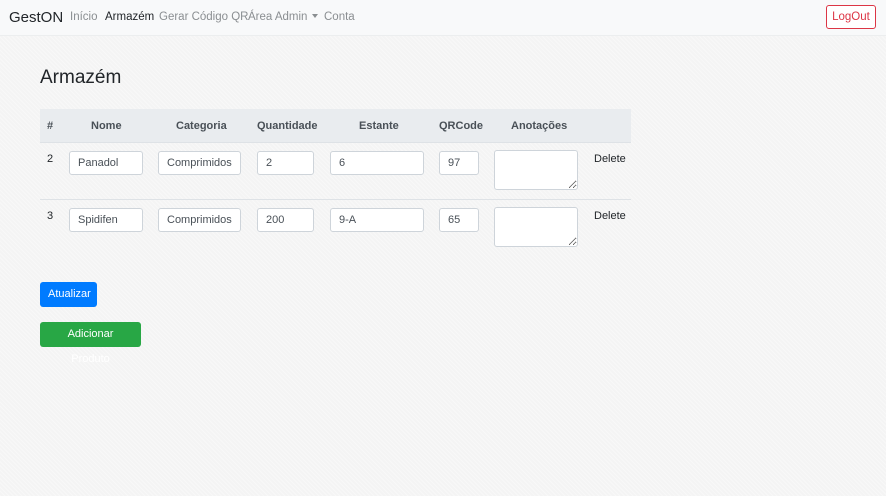  What do you see at coordinates (379, 126) in the screenshot?
I see `column-header-estante: Estante` at bounding box center [379, 126].